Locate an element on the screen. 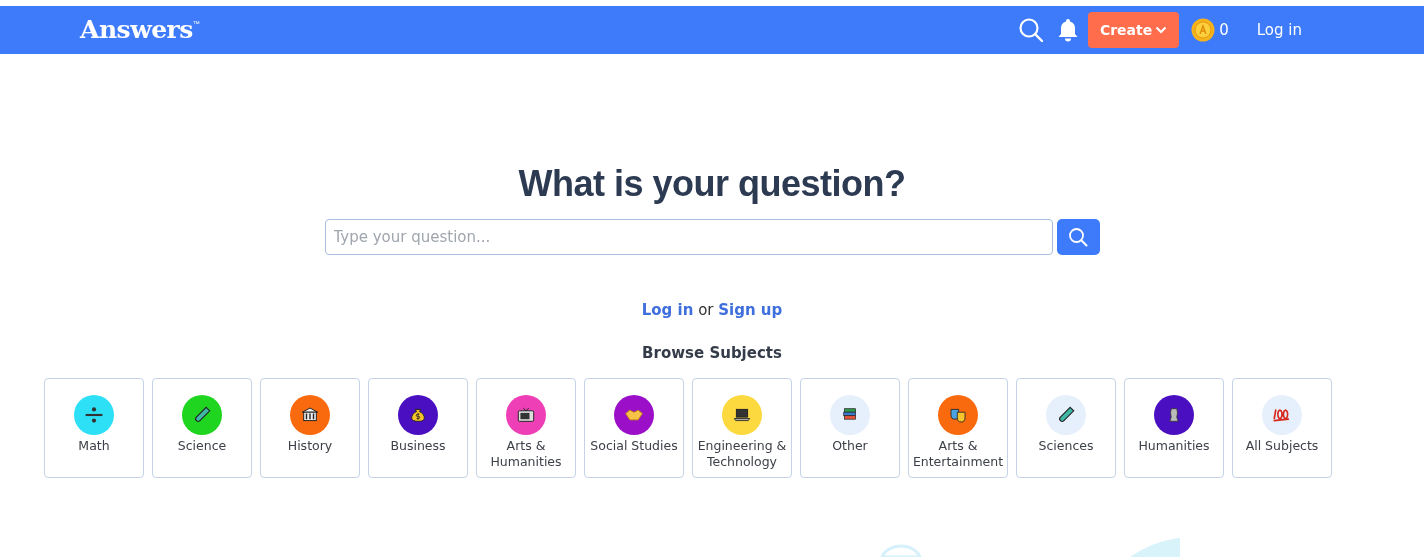 This screenshot has height=557, width=1424. subject-card: Science is located at coordinates (202, 428).